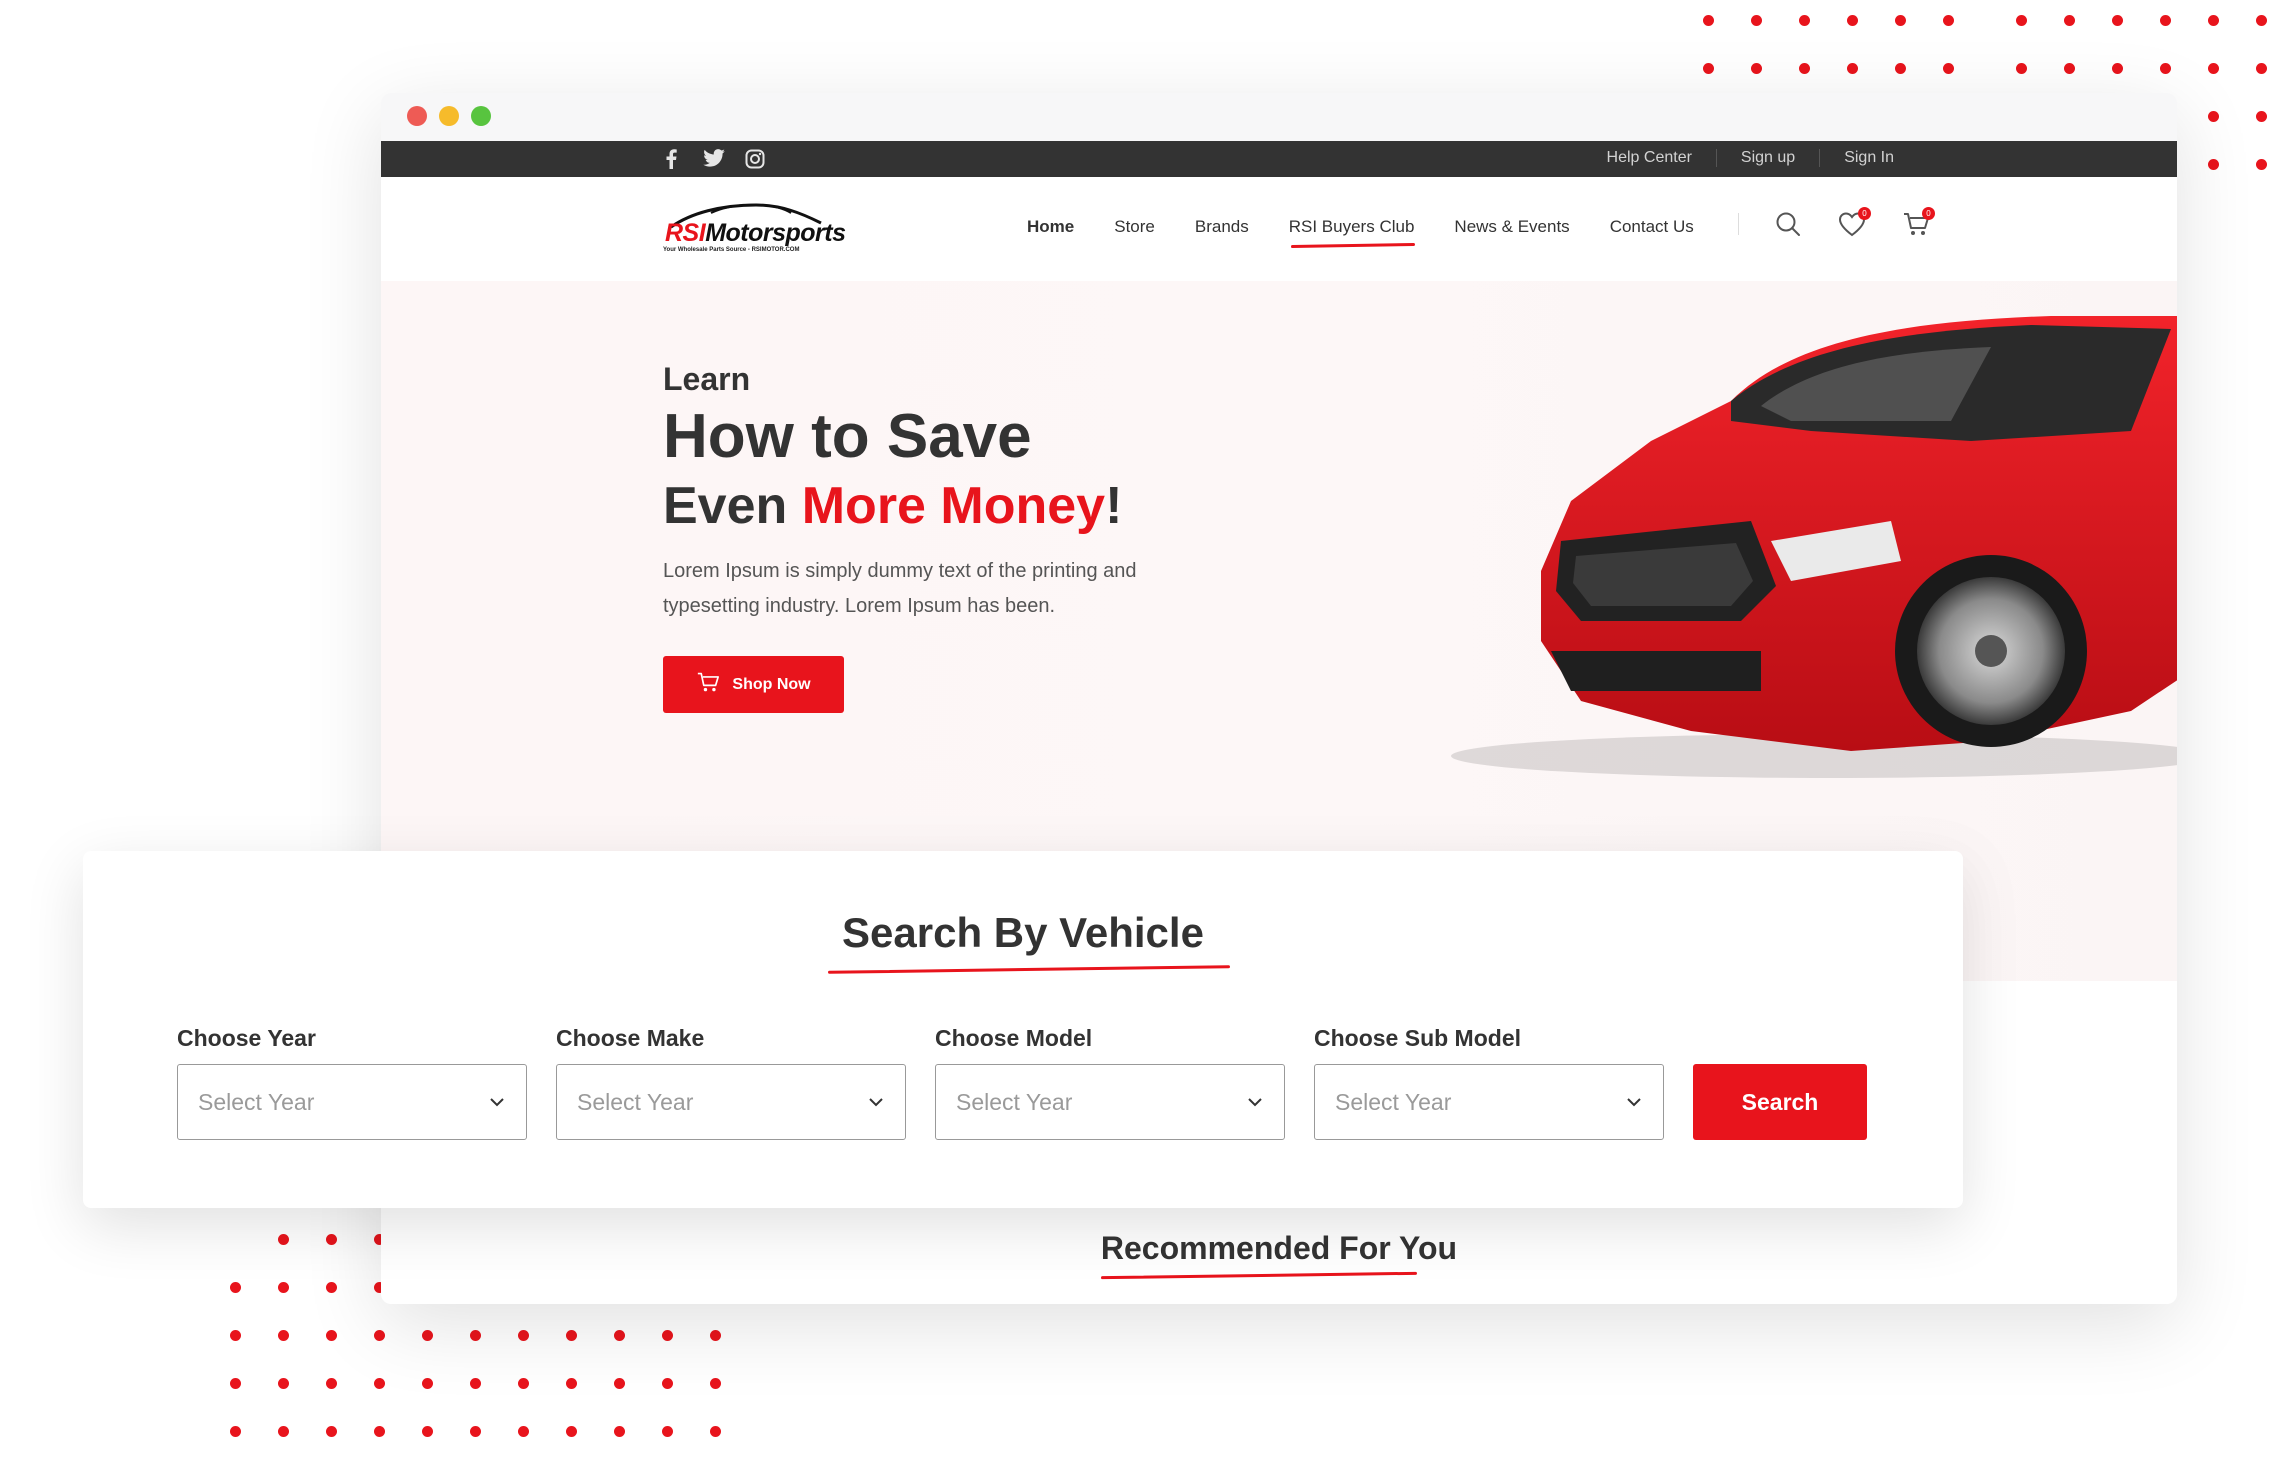 This screenshot has height=1474, width=2283. Describe the element at coordinates (1652, 227) in the screenshot. I see `nav-item-contact-us: Contact Us` at that location.